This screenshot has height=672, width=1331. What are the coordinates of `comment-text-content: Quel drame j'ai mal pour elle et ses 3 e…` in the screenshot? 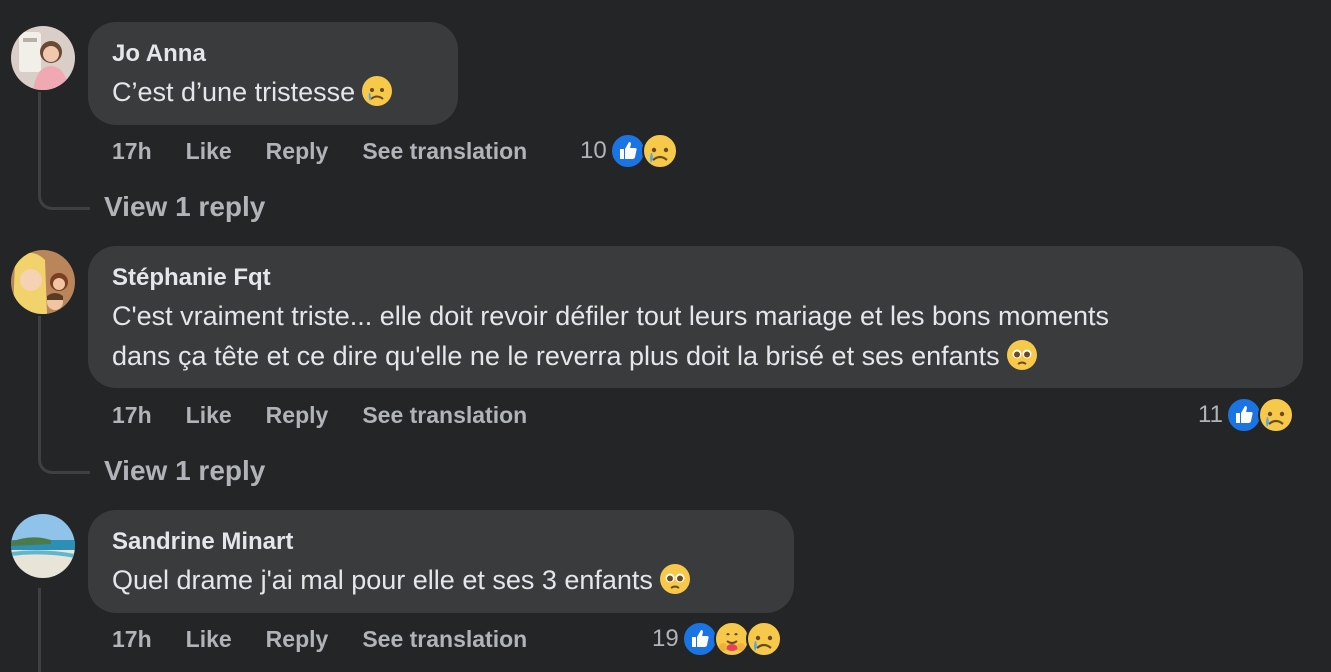 It's located at (382, 580).